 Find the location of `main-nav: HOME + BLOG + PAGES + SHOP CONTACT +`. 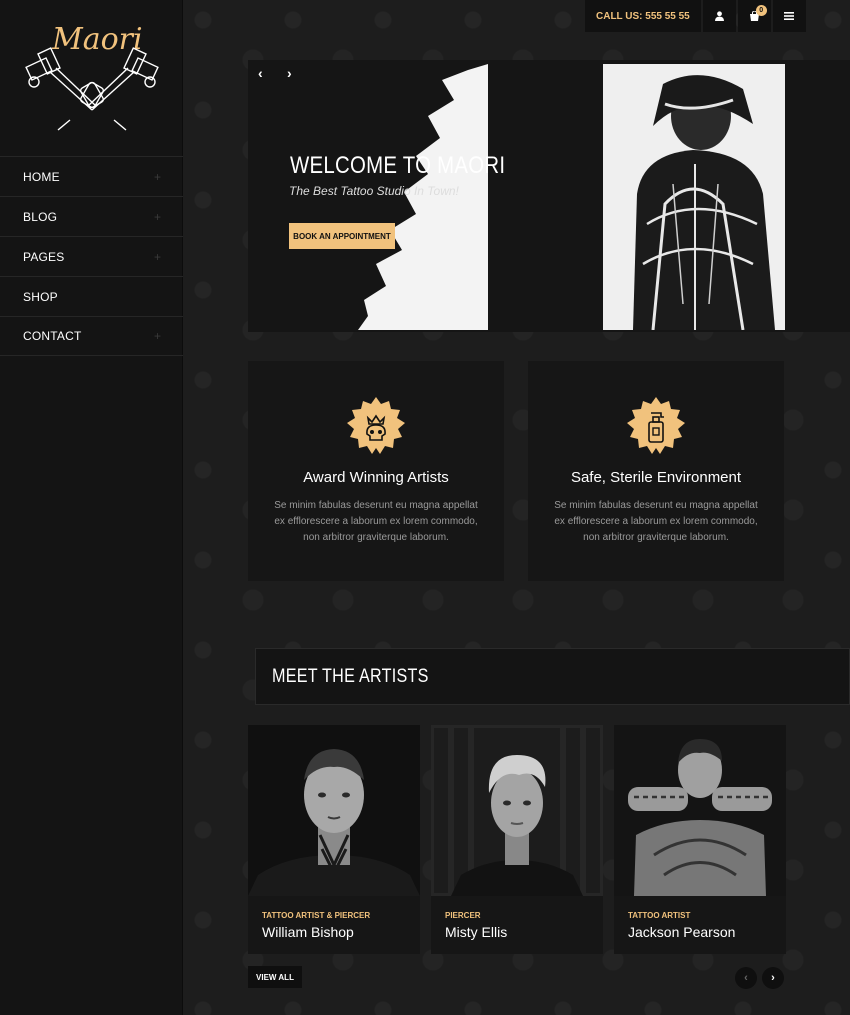

main-nav: HOME + BLOG + PAGES + SHOP CONTACT + is located at coordinates (91, 256).